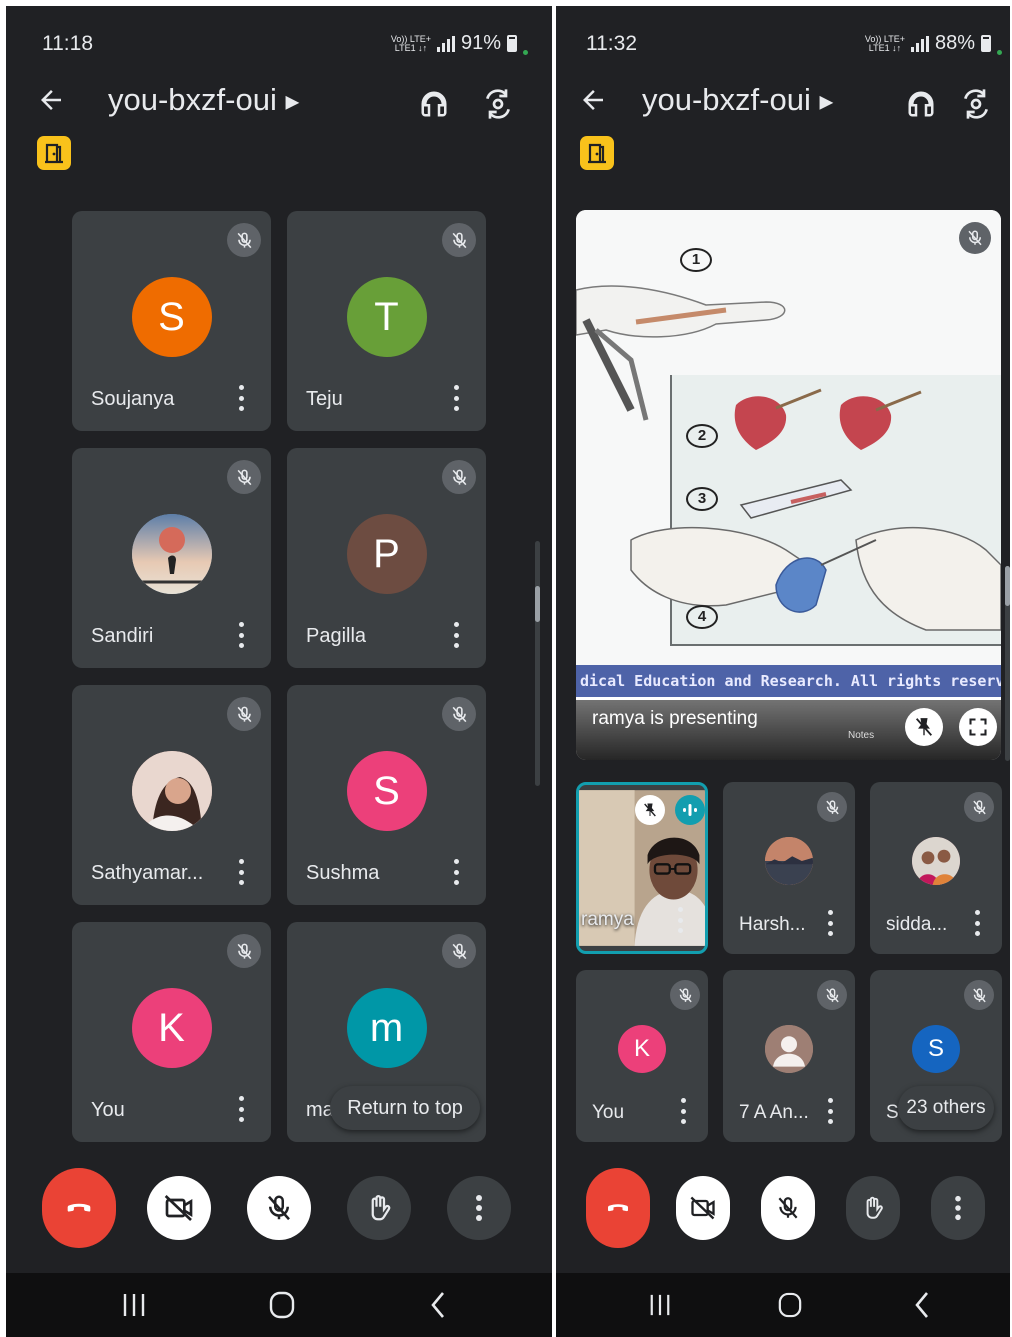 The height and width of the screenshot is (1337, 1012). What do you see at coordinates (978, 727) in the screenshot?
I see `fullscreen-button` at bounding box center [978, 727].